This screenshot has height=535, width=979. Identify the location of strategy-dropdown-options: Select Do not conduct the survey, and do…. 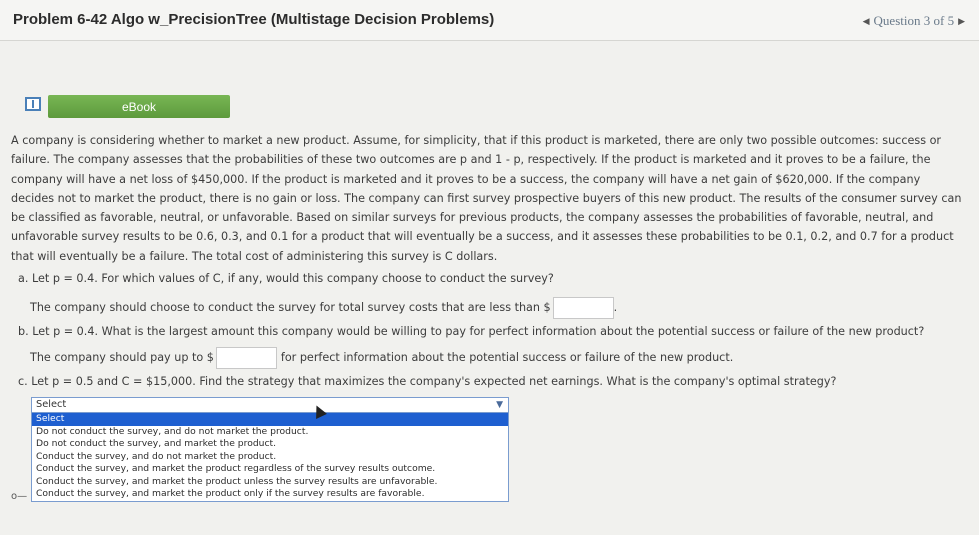
(270, 457).